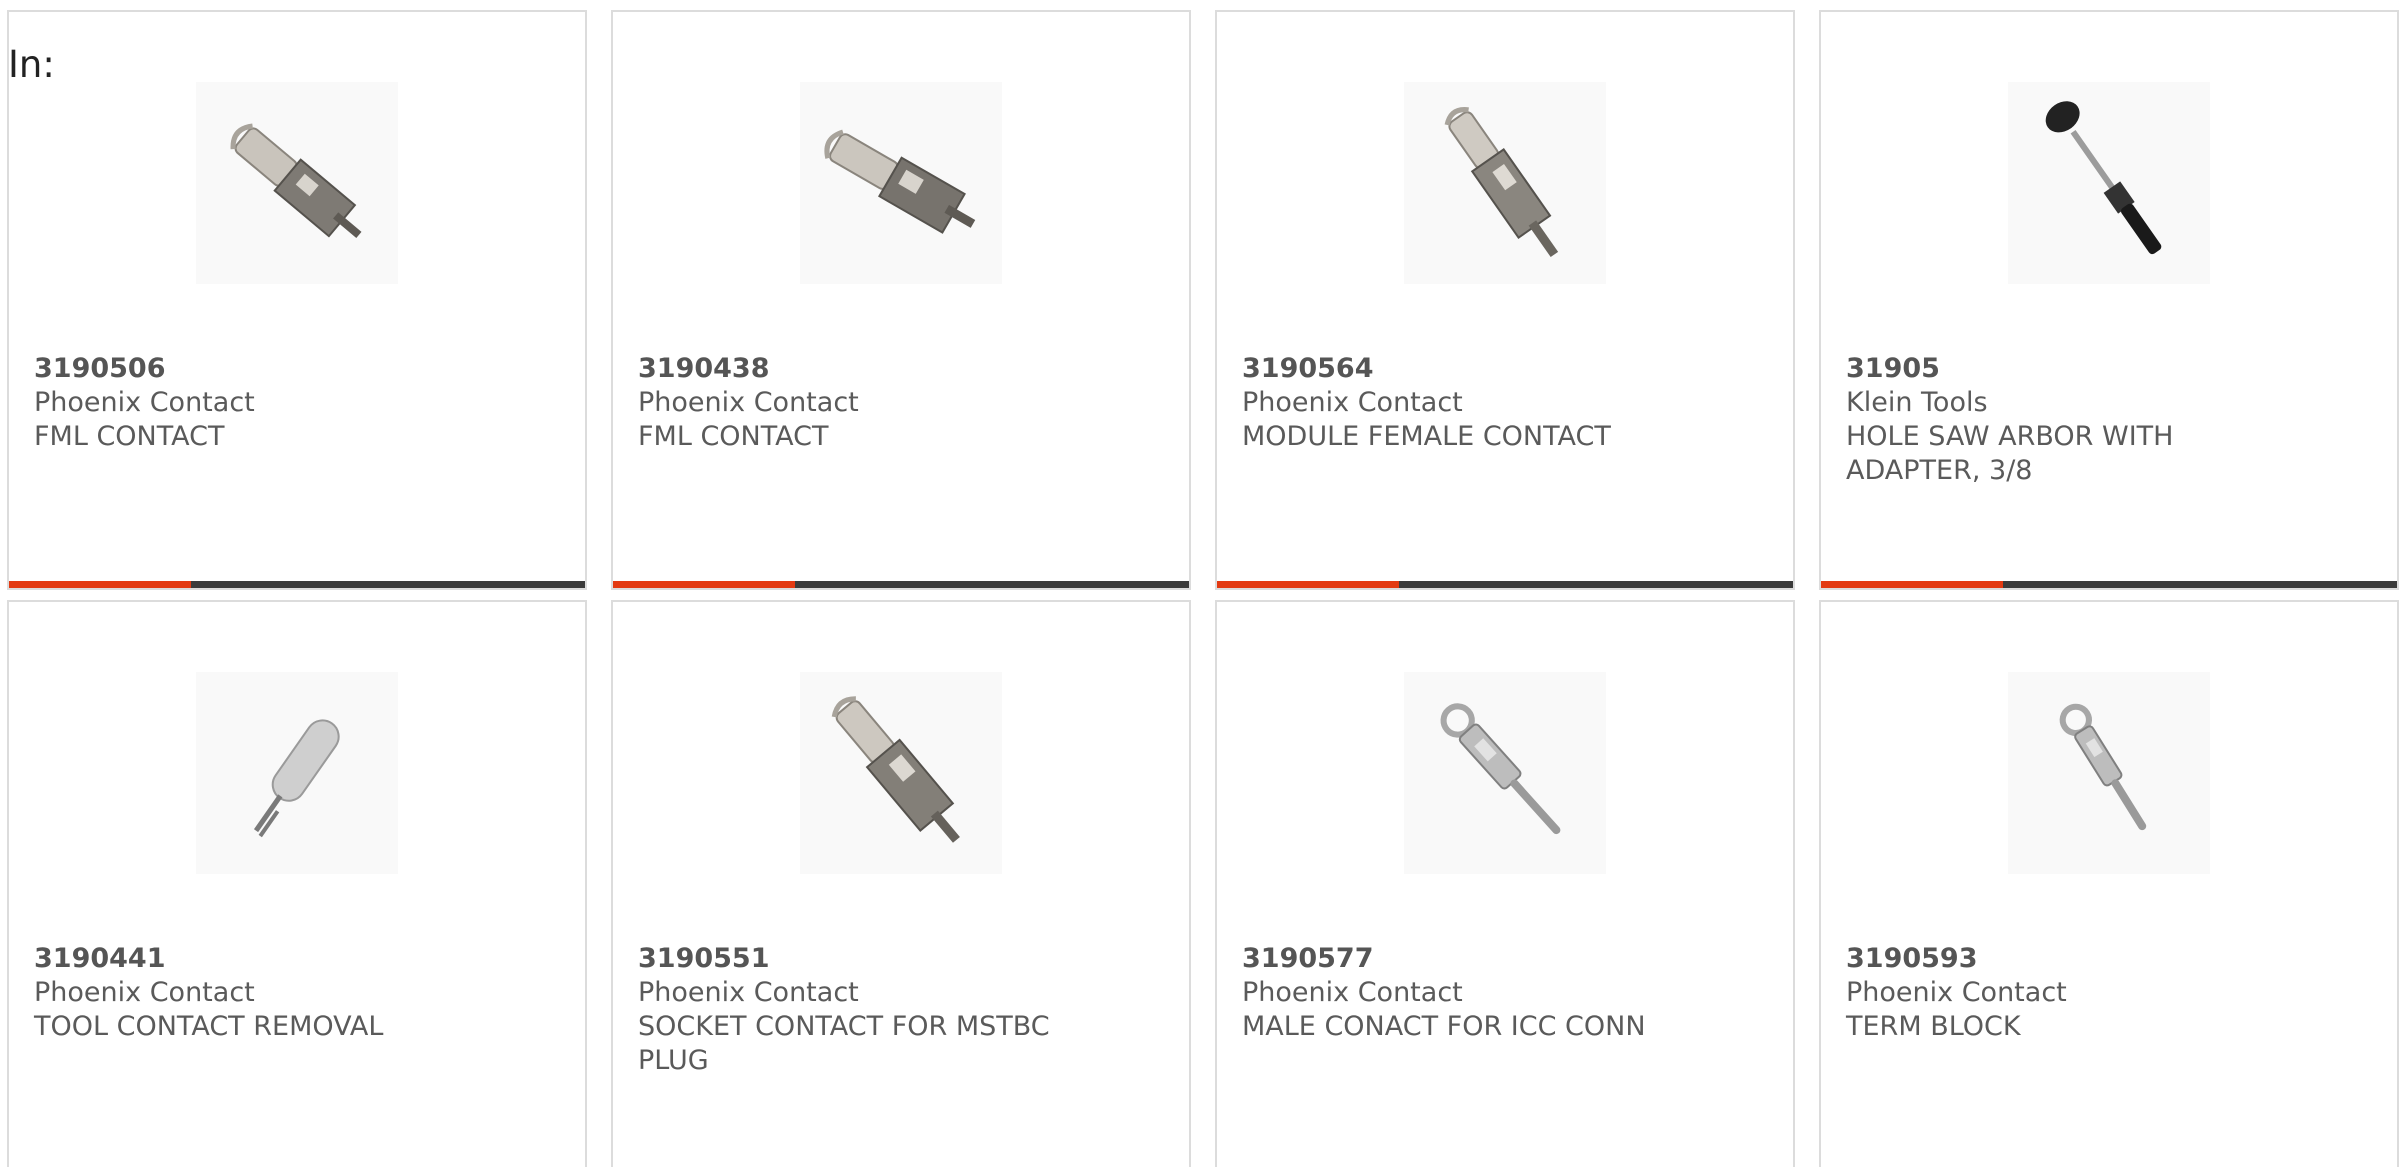 Image resolution: width=2400 pixels, height=1167 pixels. I want to click on product-info: 3190506 Phoenix Contact FML CONTACT, so click(259, 403).